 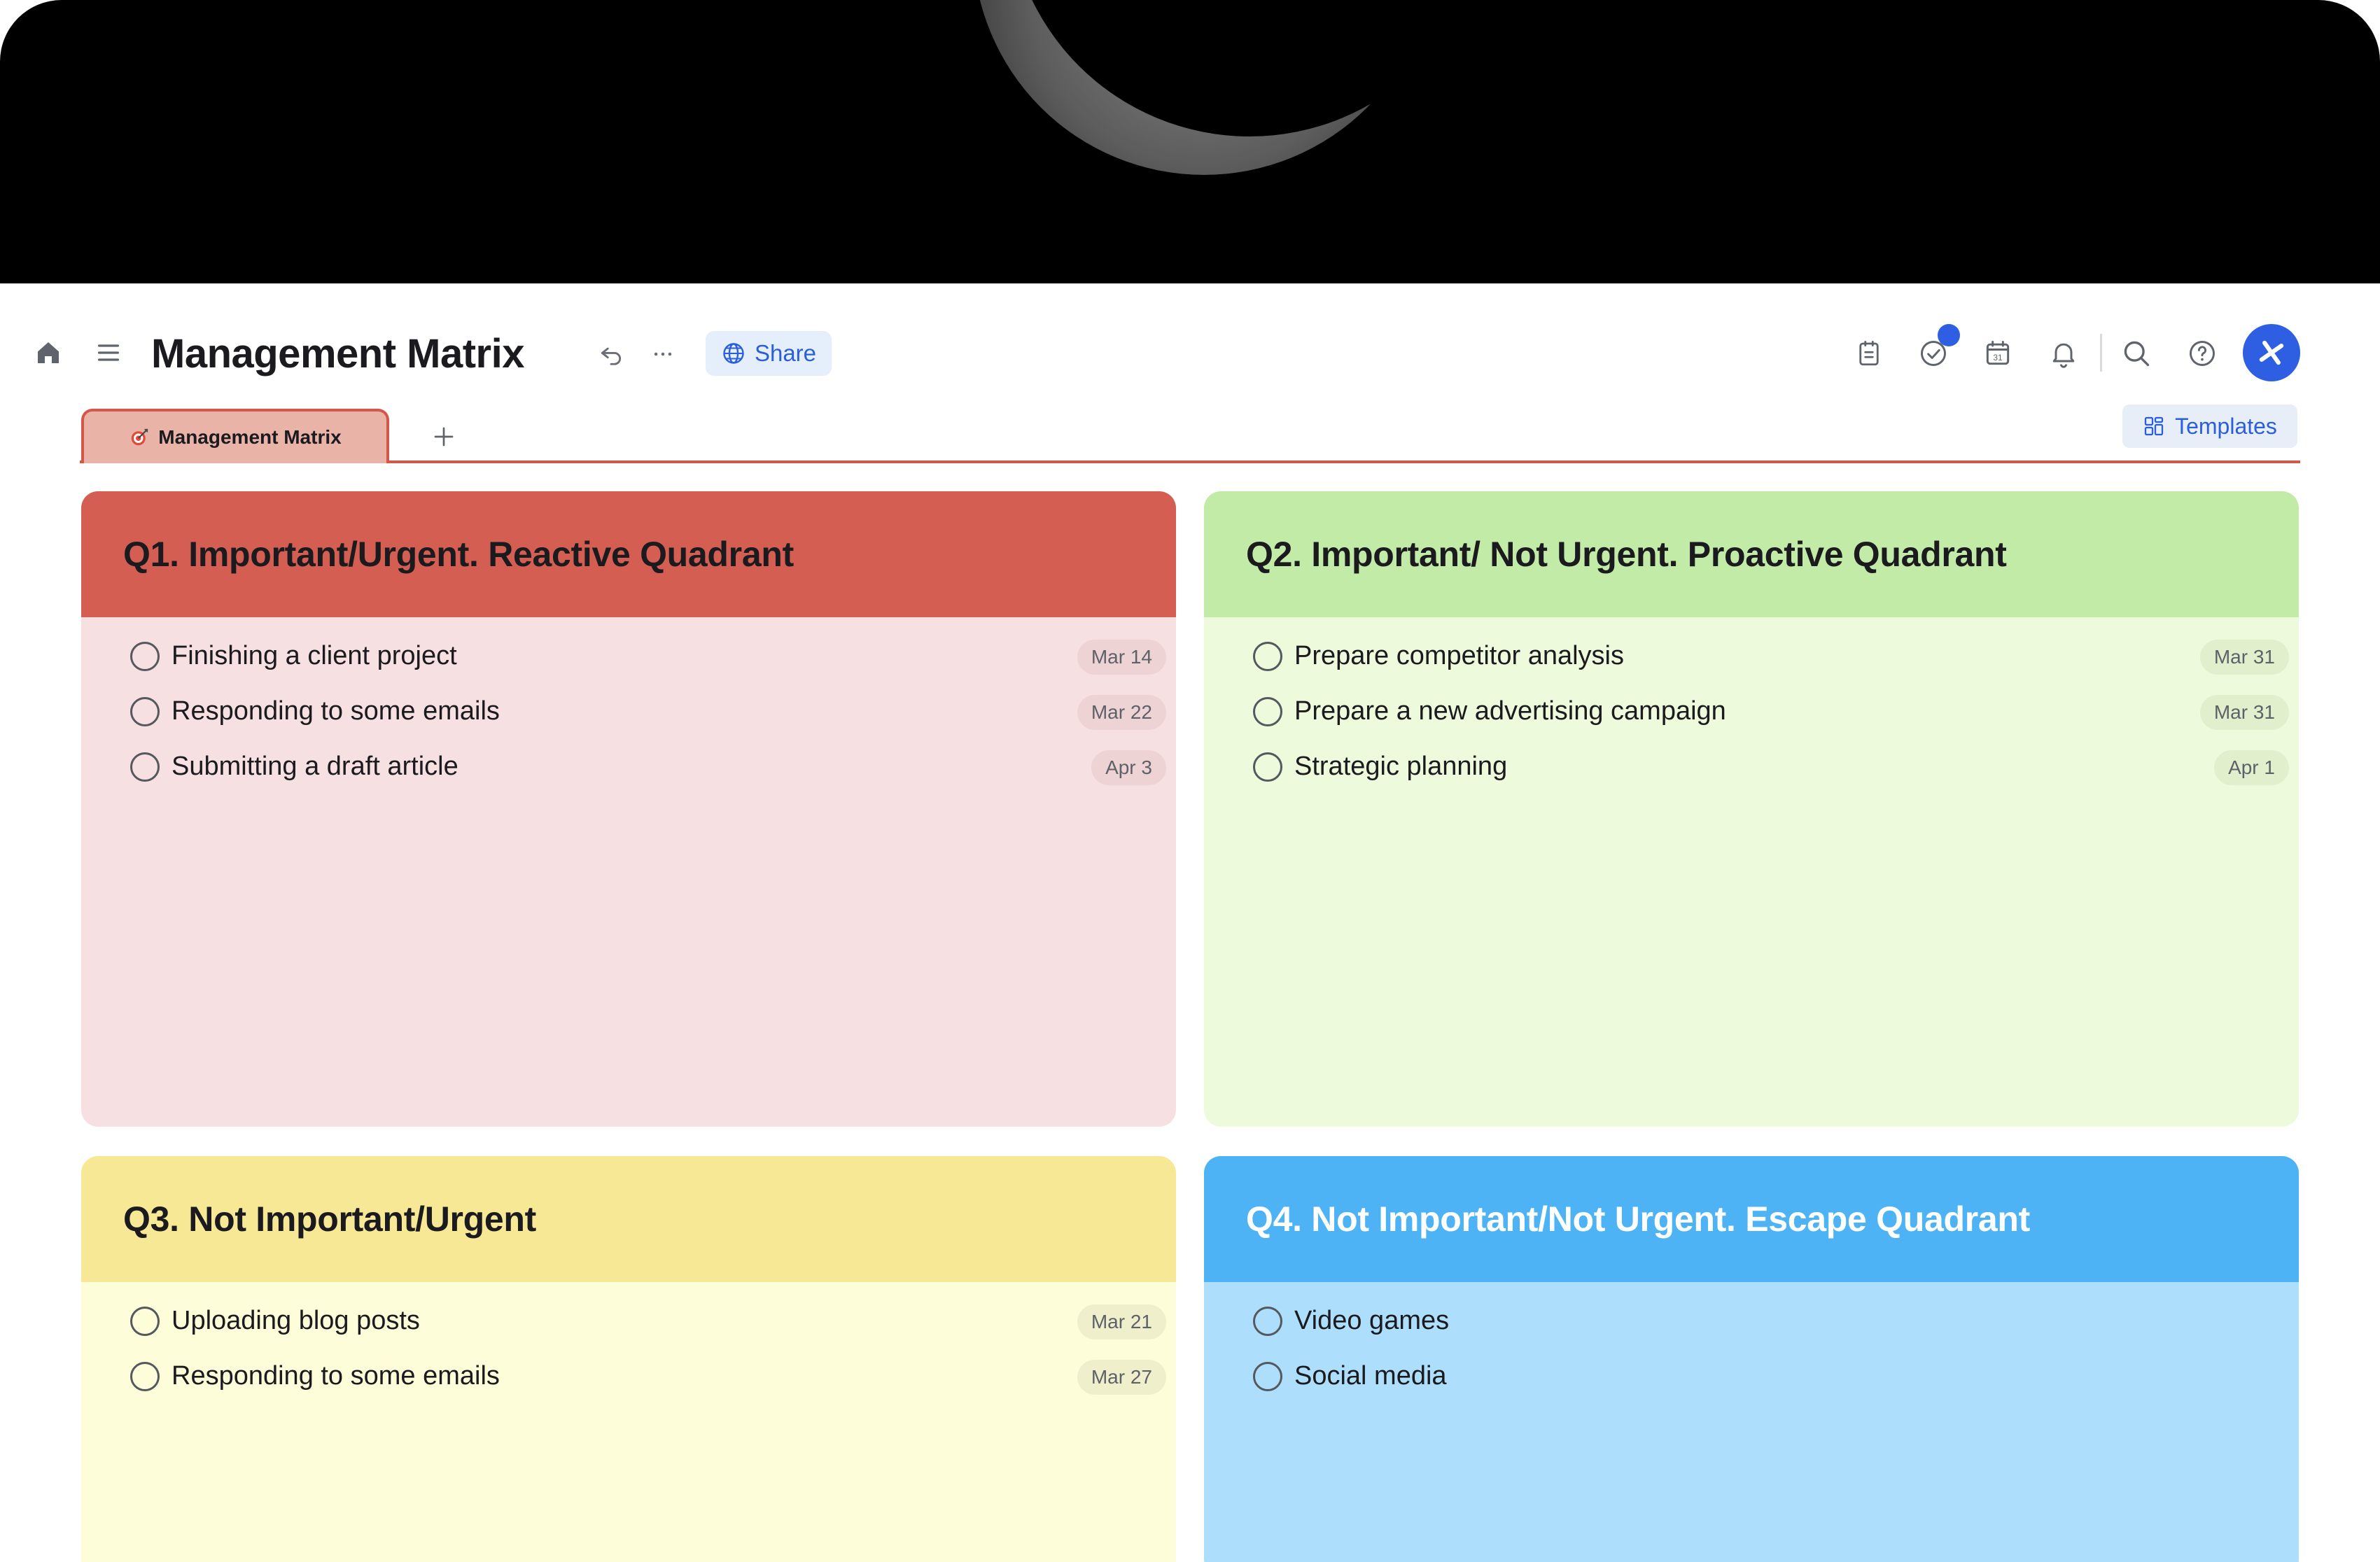 I want to click on task-item: Strategic planning Apr 1, so click(x=1751, y=766).